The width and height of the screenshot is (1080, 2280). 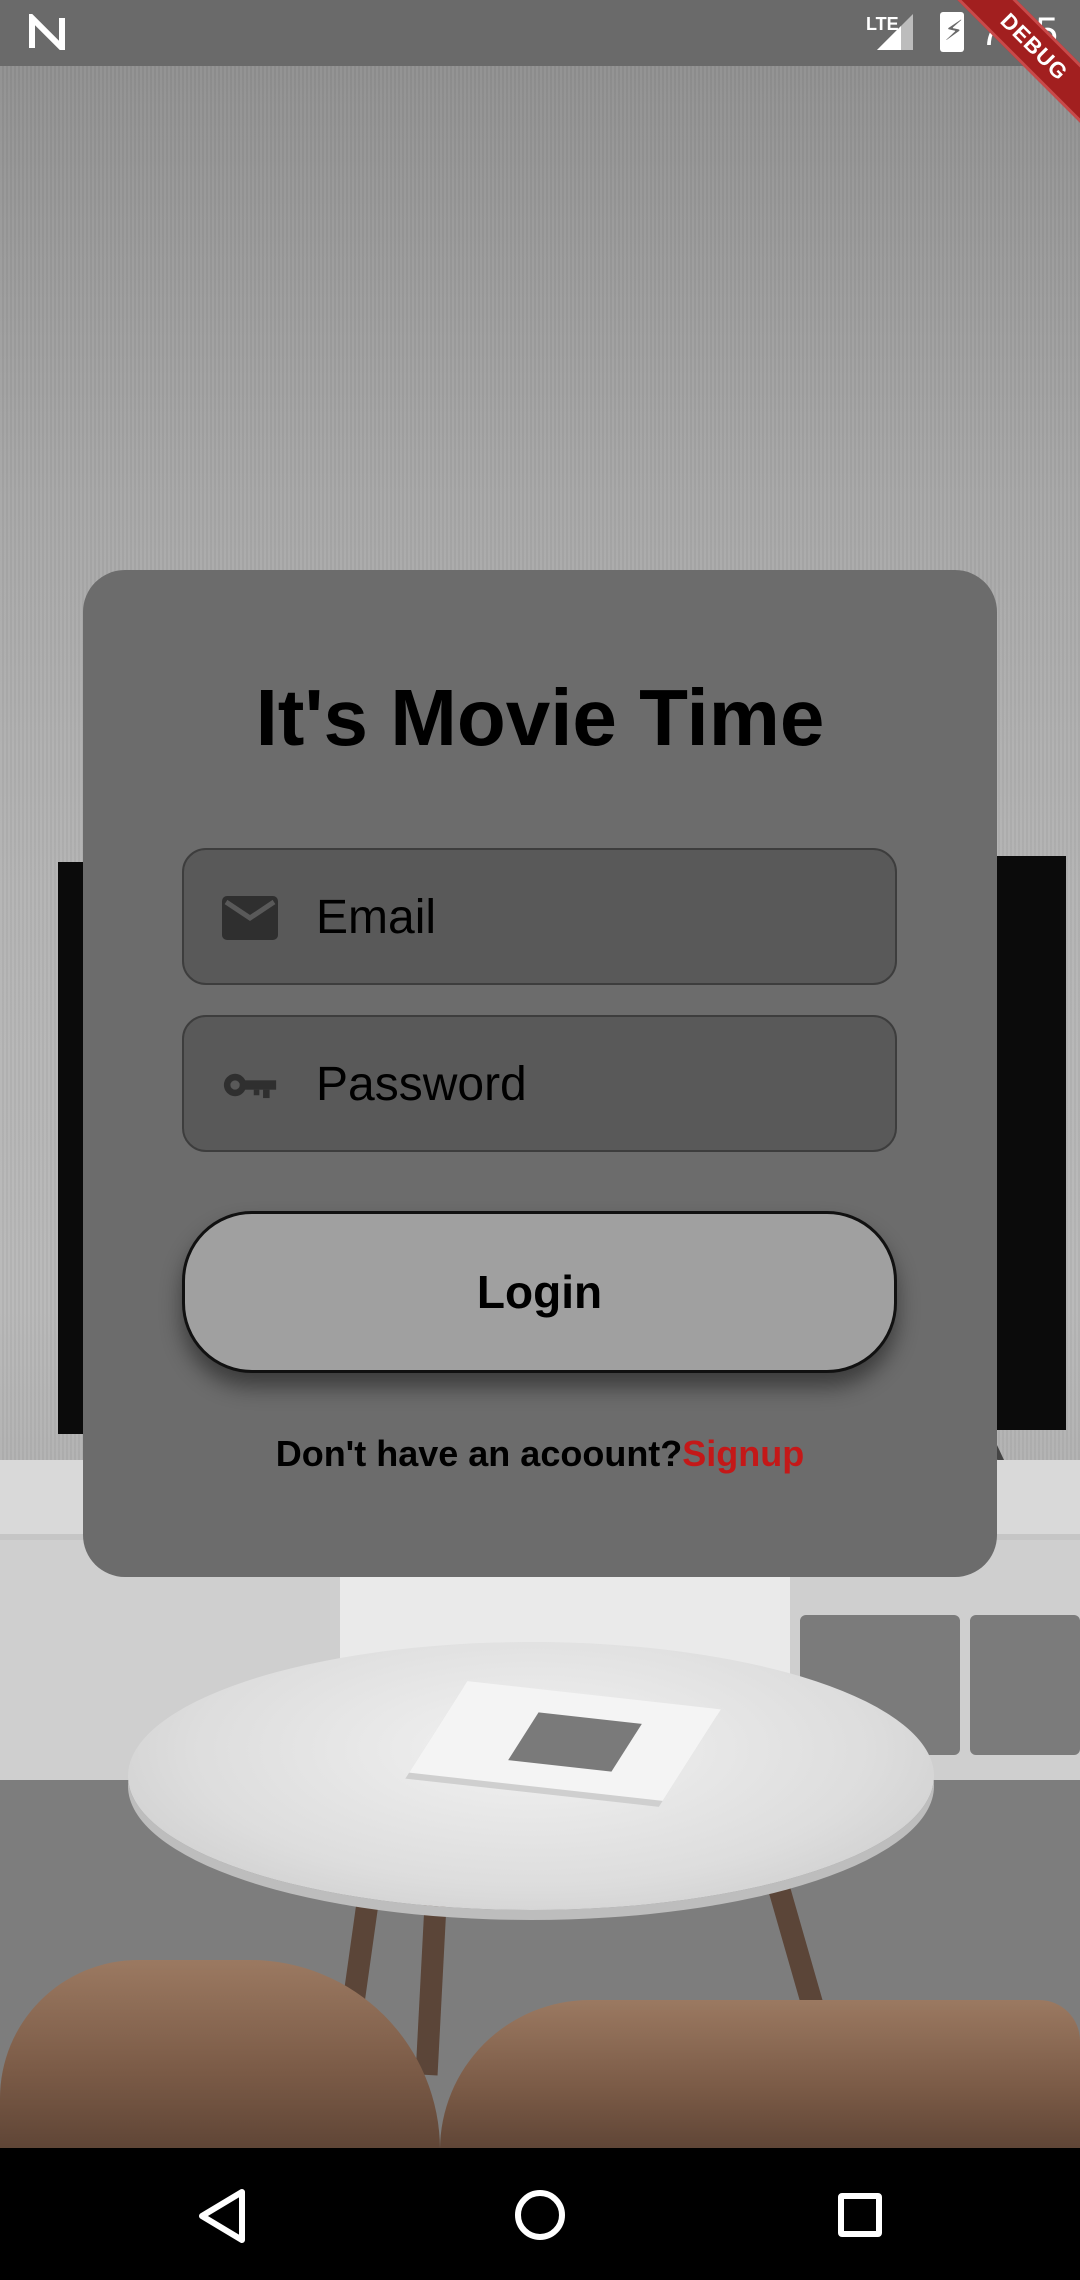 I want to click on password-placeholder: Password, so click(x=421, y=1084).